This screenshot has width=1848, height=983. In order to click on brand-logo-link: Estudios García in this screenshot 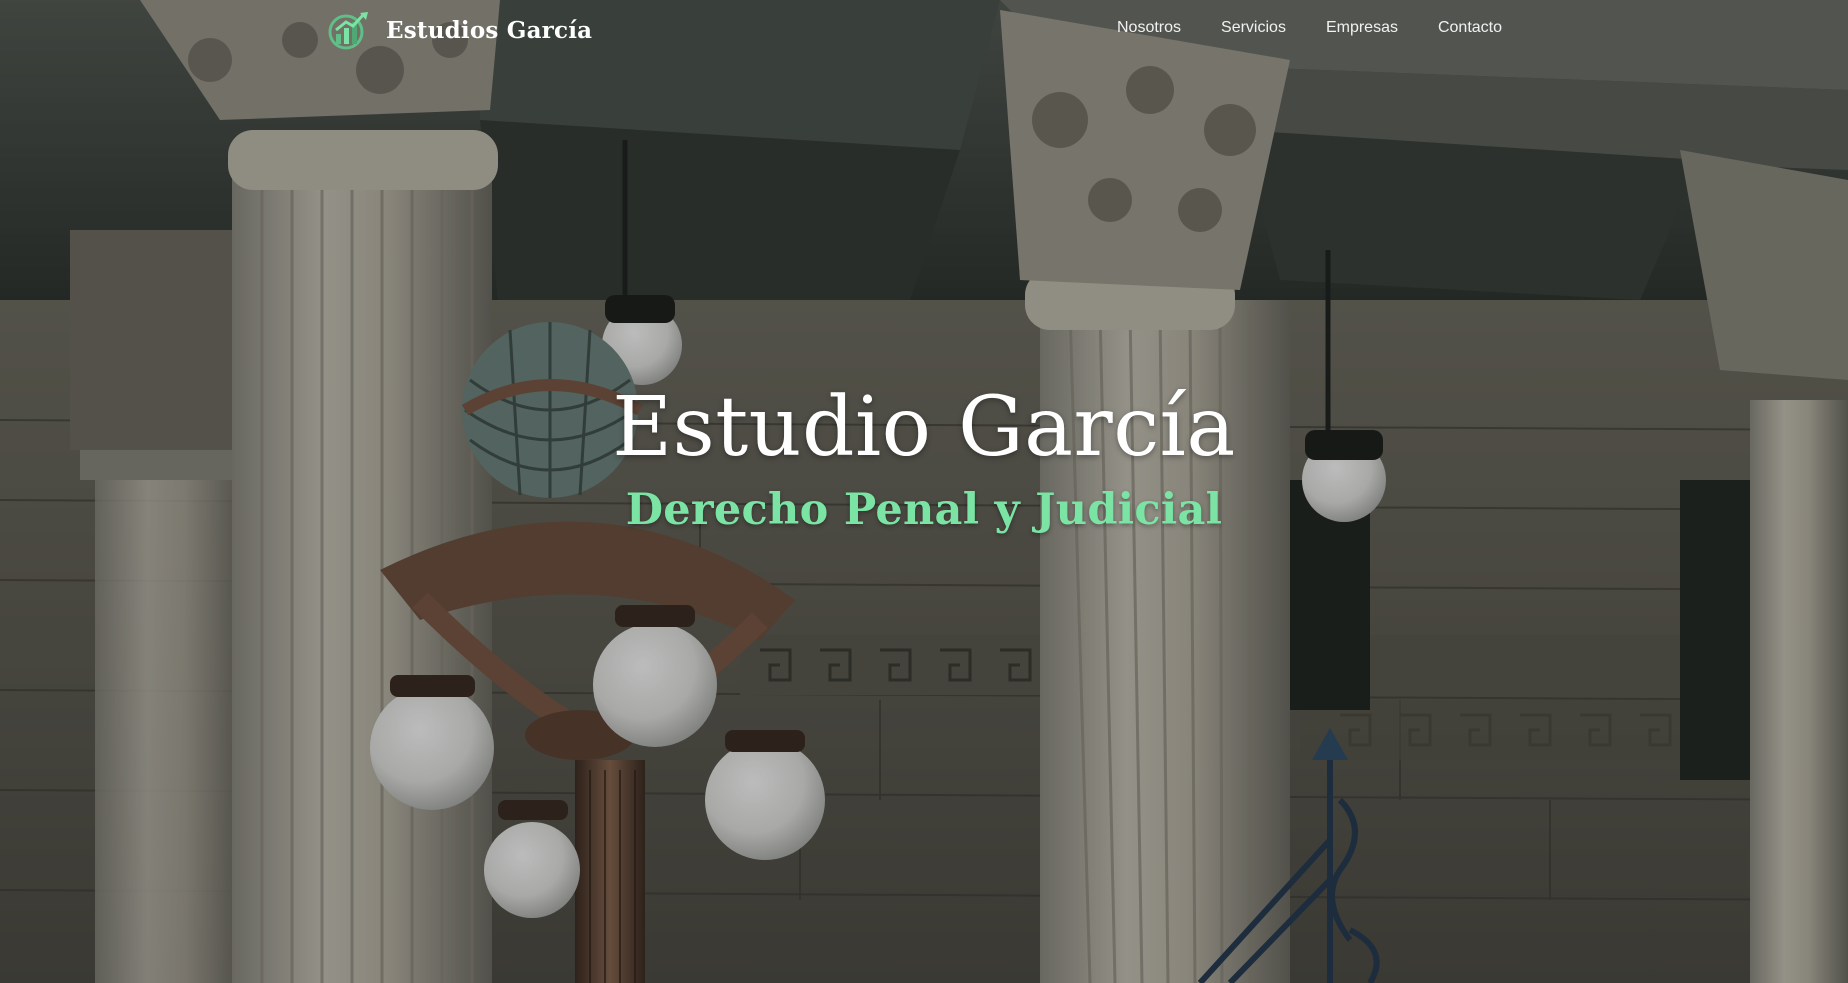, I will do `click(459, 30)`.